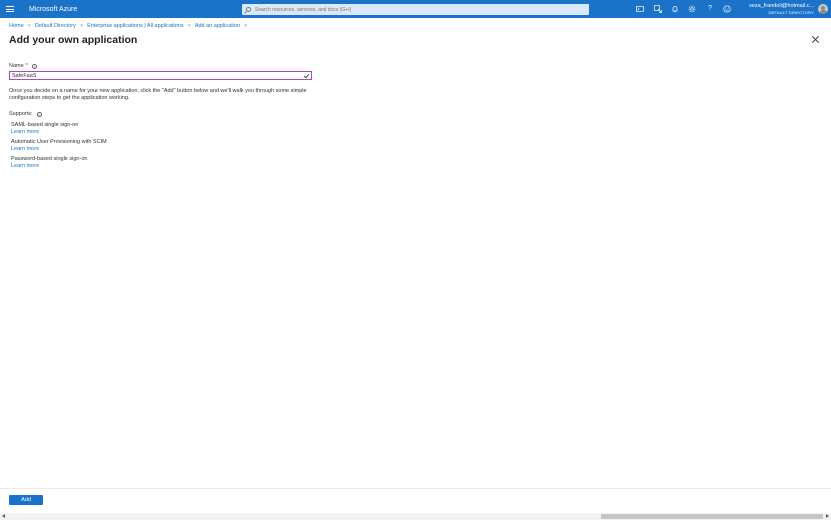 Image resolution: width=831 pixels, height=520 pixels. Describe the element at coordinates (823, 9) in the screenshot. I see `avatar` at that location.